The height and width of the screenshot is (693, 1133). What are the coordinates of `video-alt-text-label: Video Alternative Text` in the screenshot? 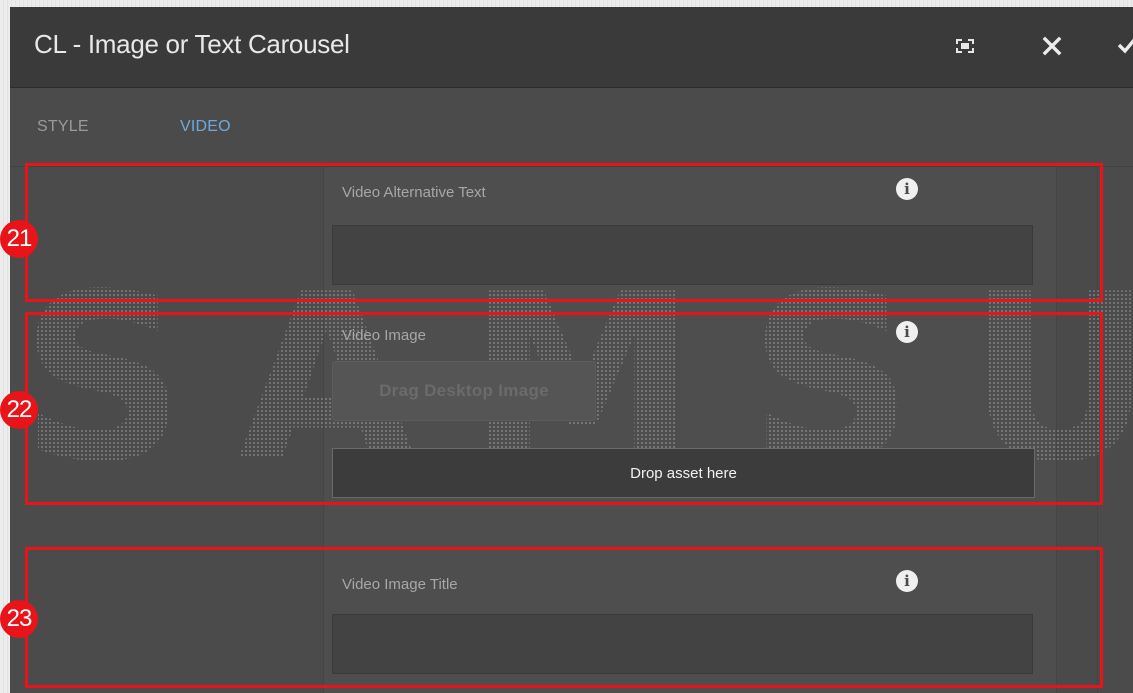 It's located at (414, 192).